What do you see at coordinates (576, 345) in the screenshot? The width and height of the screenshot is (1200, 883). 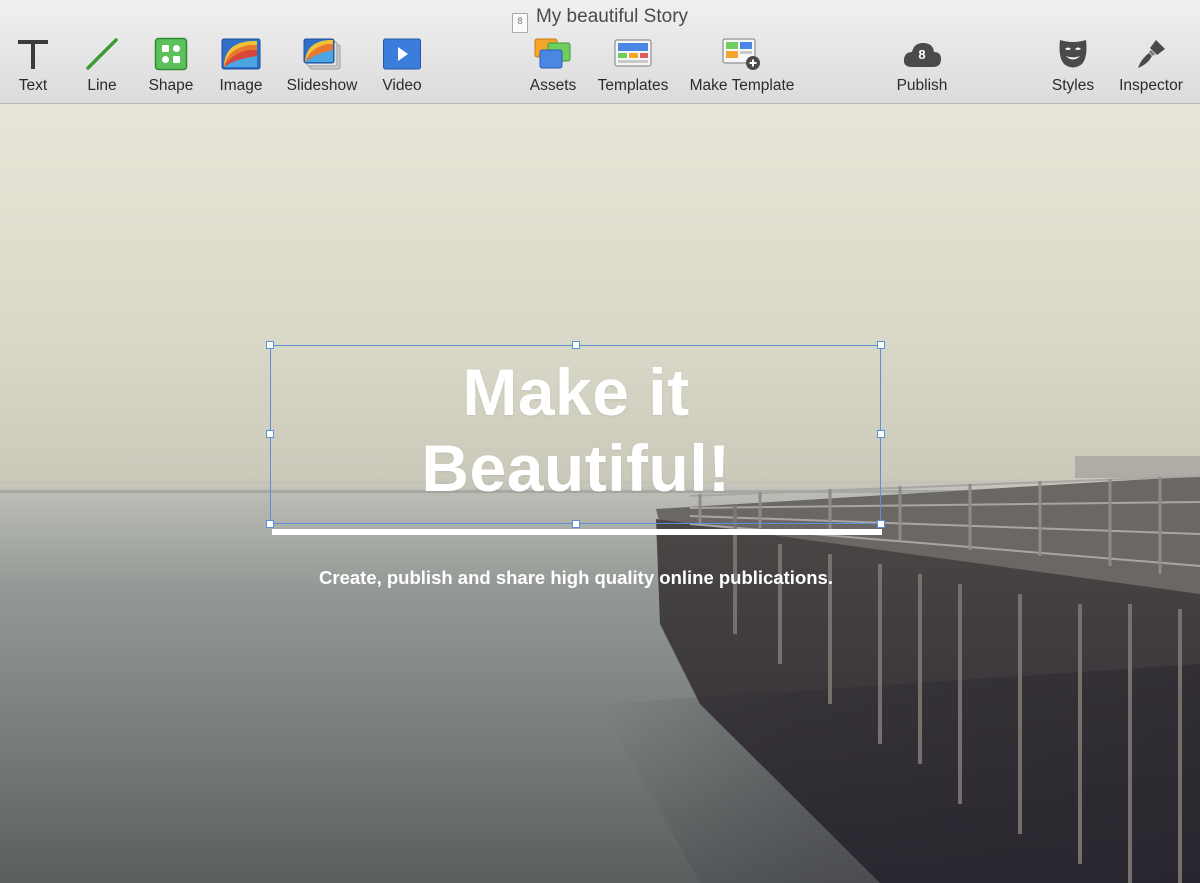 I see `resize-handle-top` at bounding box center [576, 345].